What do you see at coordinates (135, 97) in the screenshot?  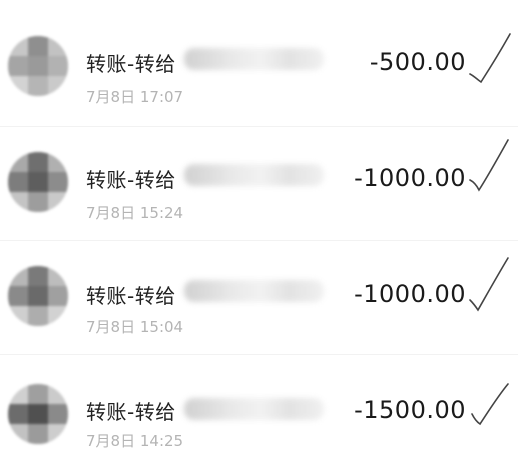 I see `transaction-time: 7月8日 17:07` at bounding box center [135, 97].